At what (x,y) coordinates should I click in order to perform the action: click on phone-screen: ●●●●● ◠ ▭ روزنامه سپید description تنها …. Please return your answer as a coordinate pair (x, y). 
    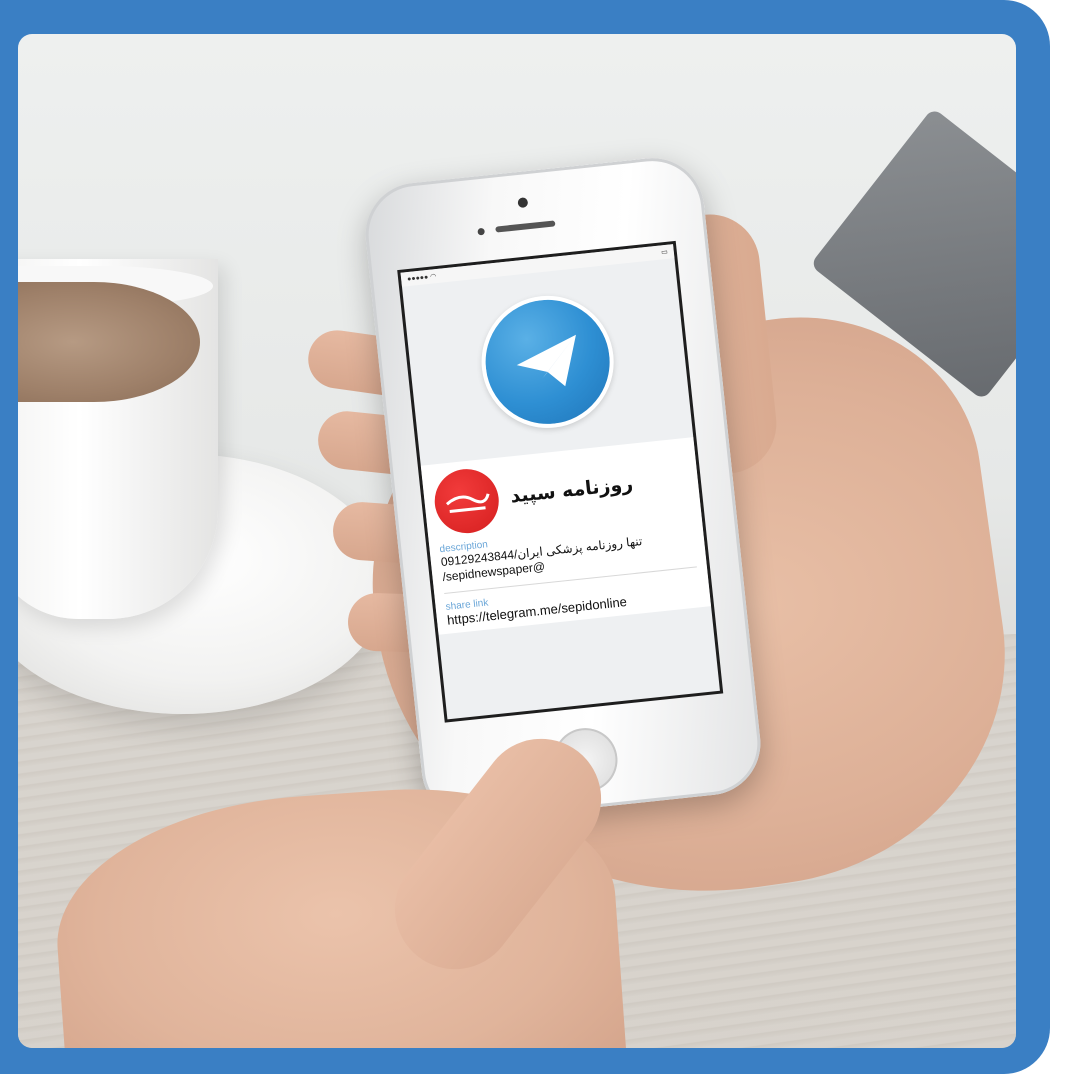
    Looking at the image, I should click on (560, 481).